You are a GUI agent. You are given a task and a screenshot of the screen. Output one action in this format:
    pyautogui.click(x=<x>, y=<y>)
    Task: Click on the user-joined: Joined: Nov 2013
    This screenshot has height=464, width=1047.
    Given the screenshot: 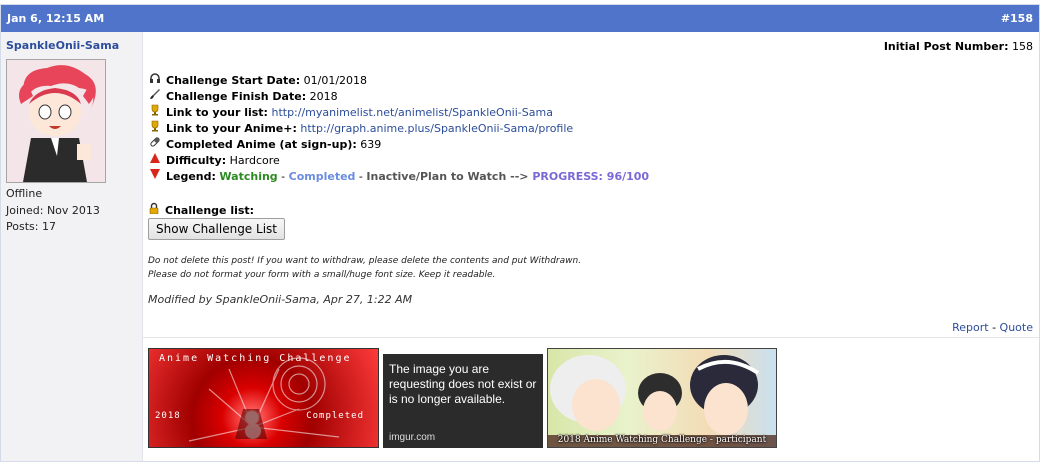 What is the action you would take?
    pyautogui.click(x=53, y=210)
    